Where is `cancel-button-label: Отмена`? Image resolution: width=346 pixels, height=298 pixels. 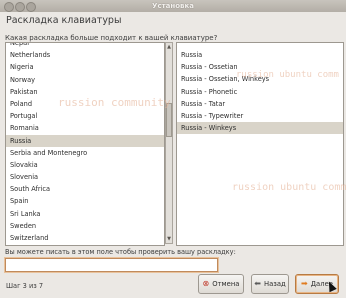 cancel-button-label: Отмена is located at coordinates (226, 284).